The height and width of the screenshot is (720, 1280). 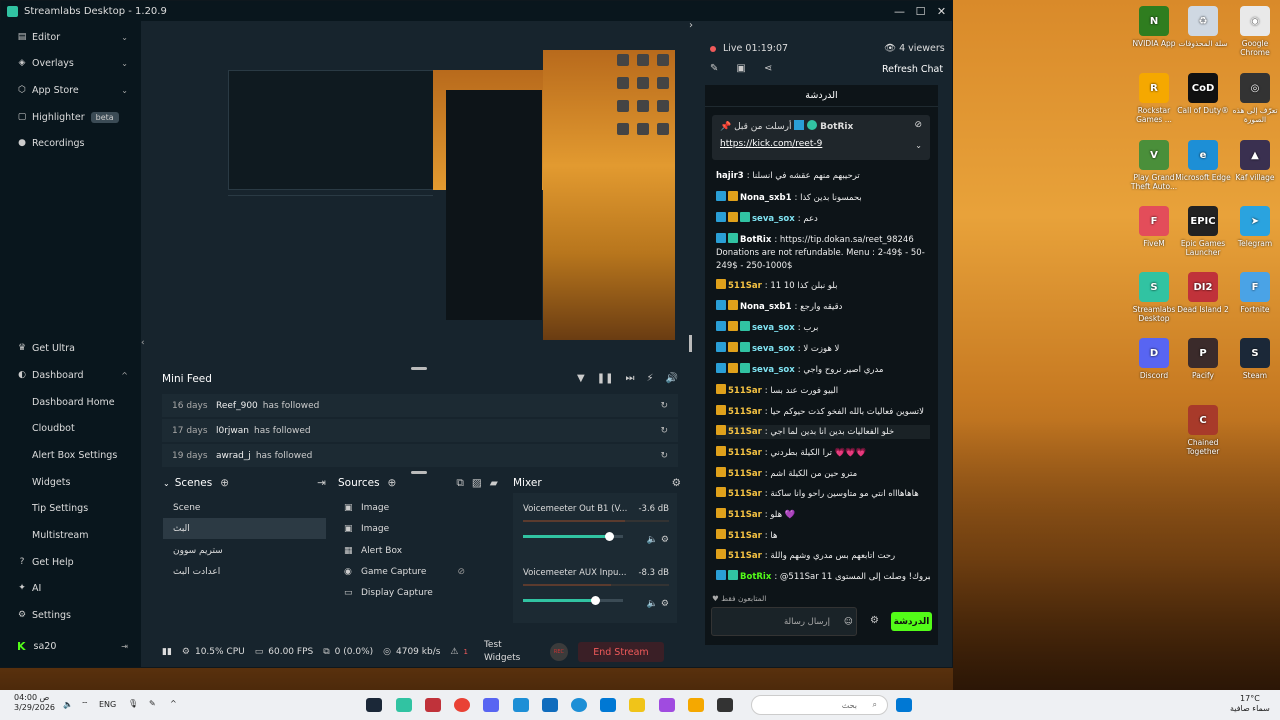 I want to click on chevron-up-icon: ^, so click(x=173, y=703).